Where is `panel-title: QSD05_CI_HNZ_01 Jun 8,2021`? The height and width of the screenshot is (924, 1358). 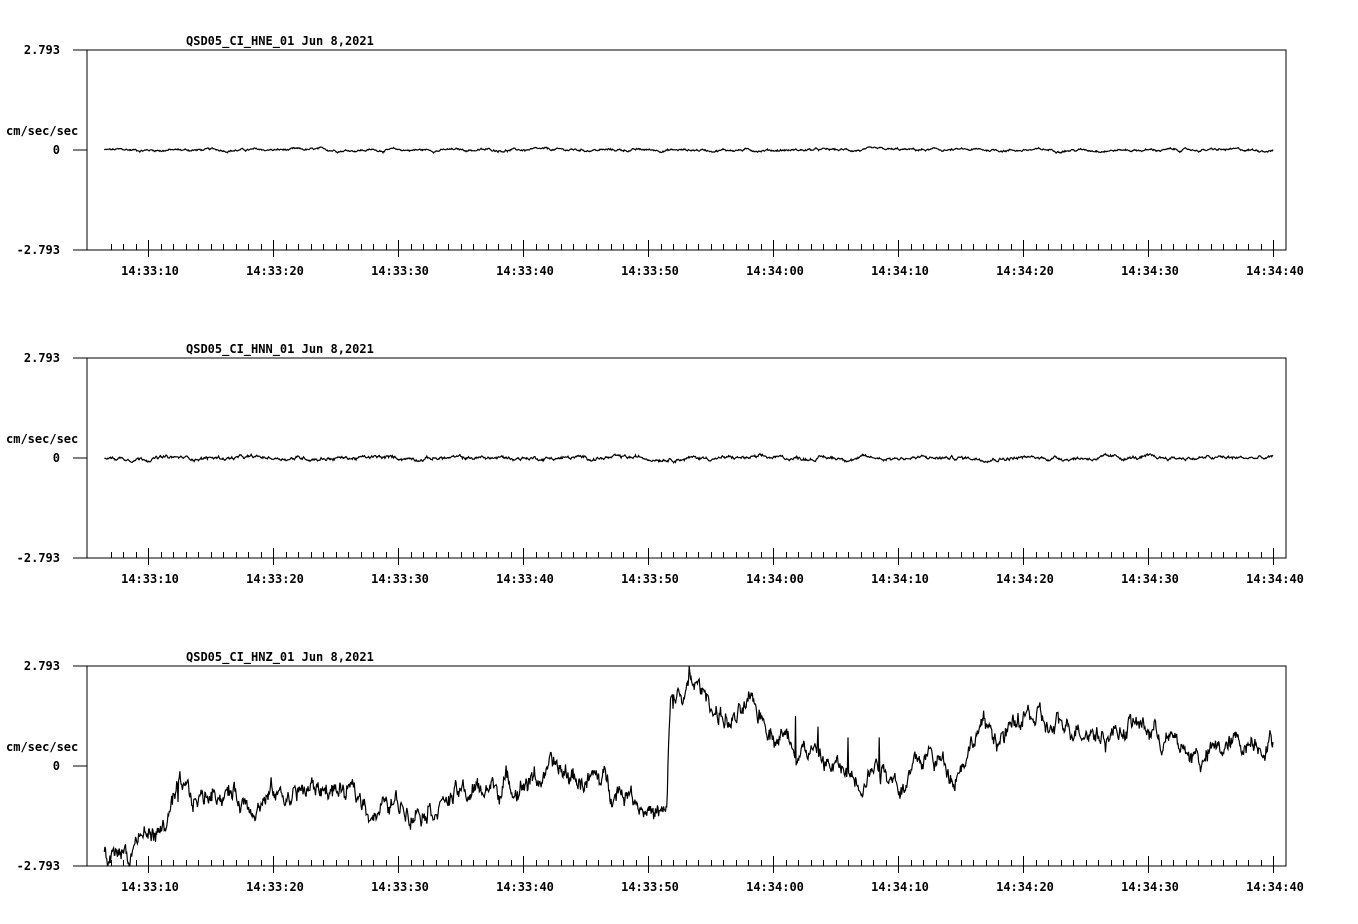 panel-title: QSD05_CI_HNZ_01 Jun 8,2021 is located at coordinates (280, 657).